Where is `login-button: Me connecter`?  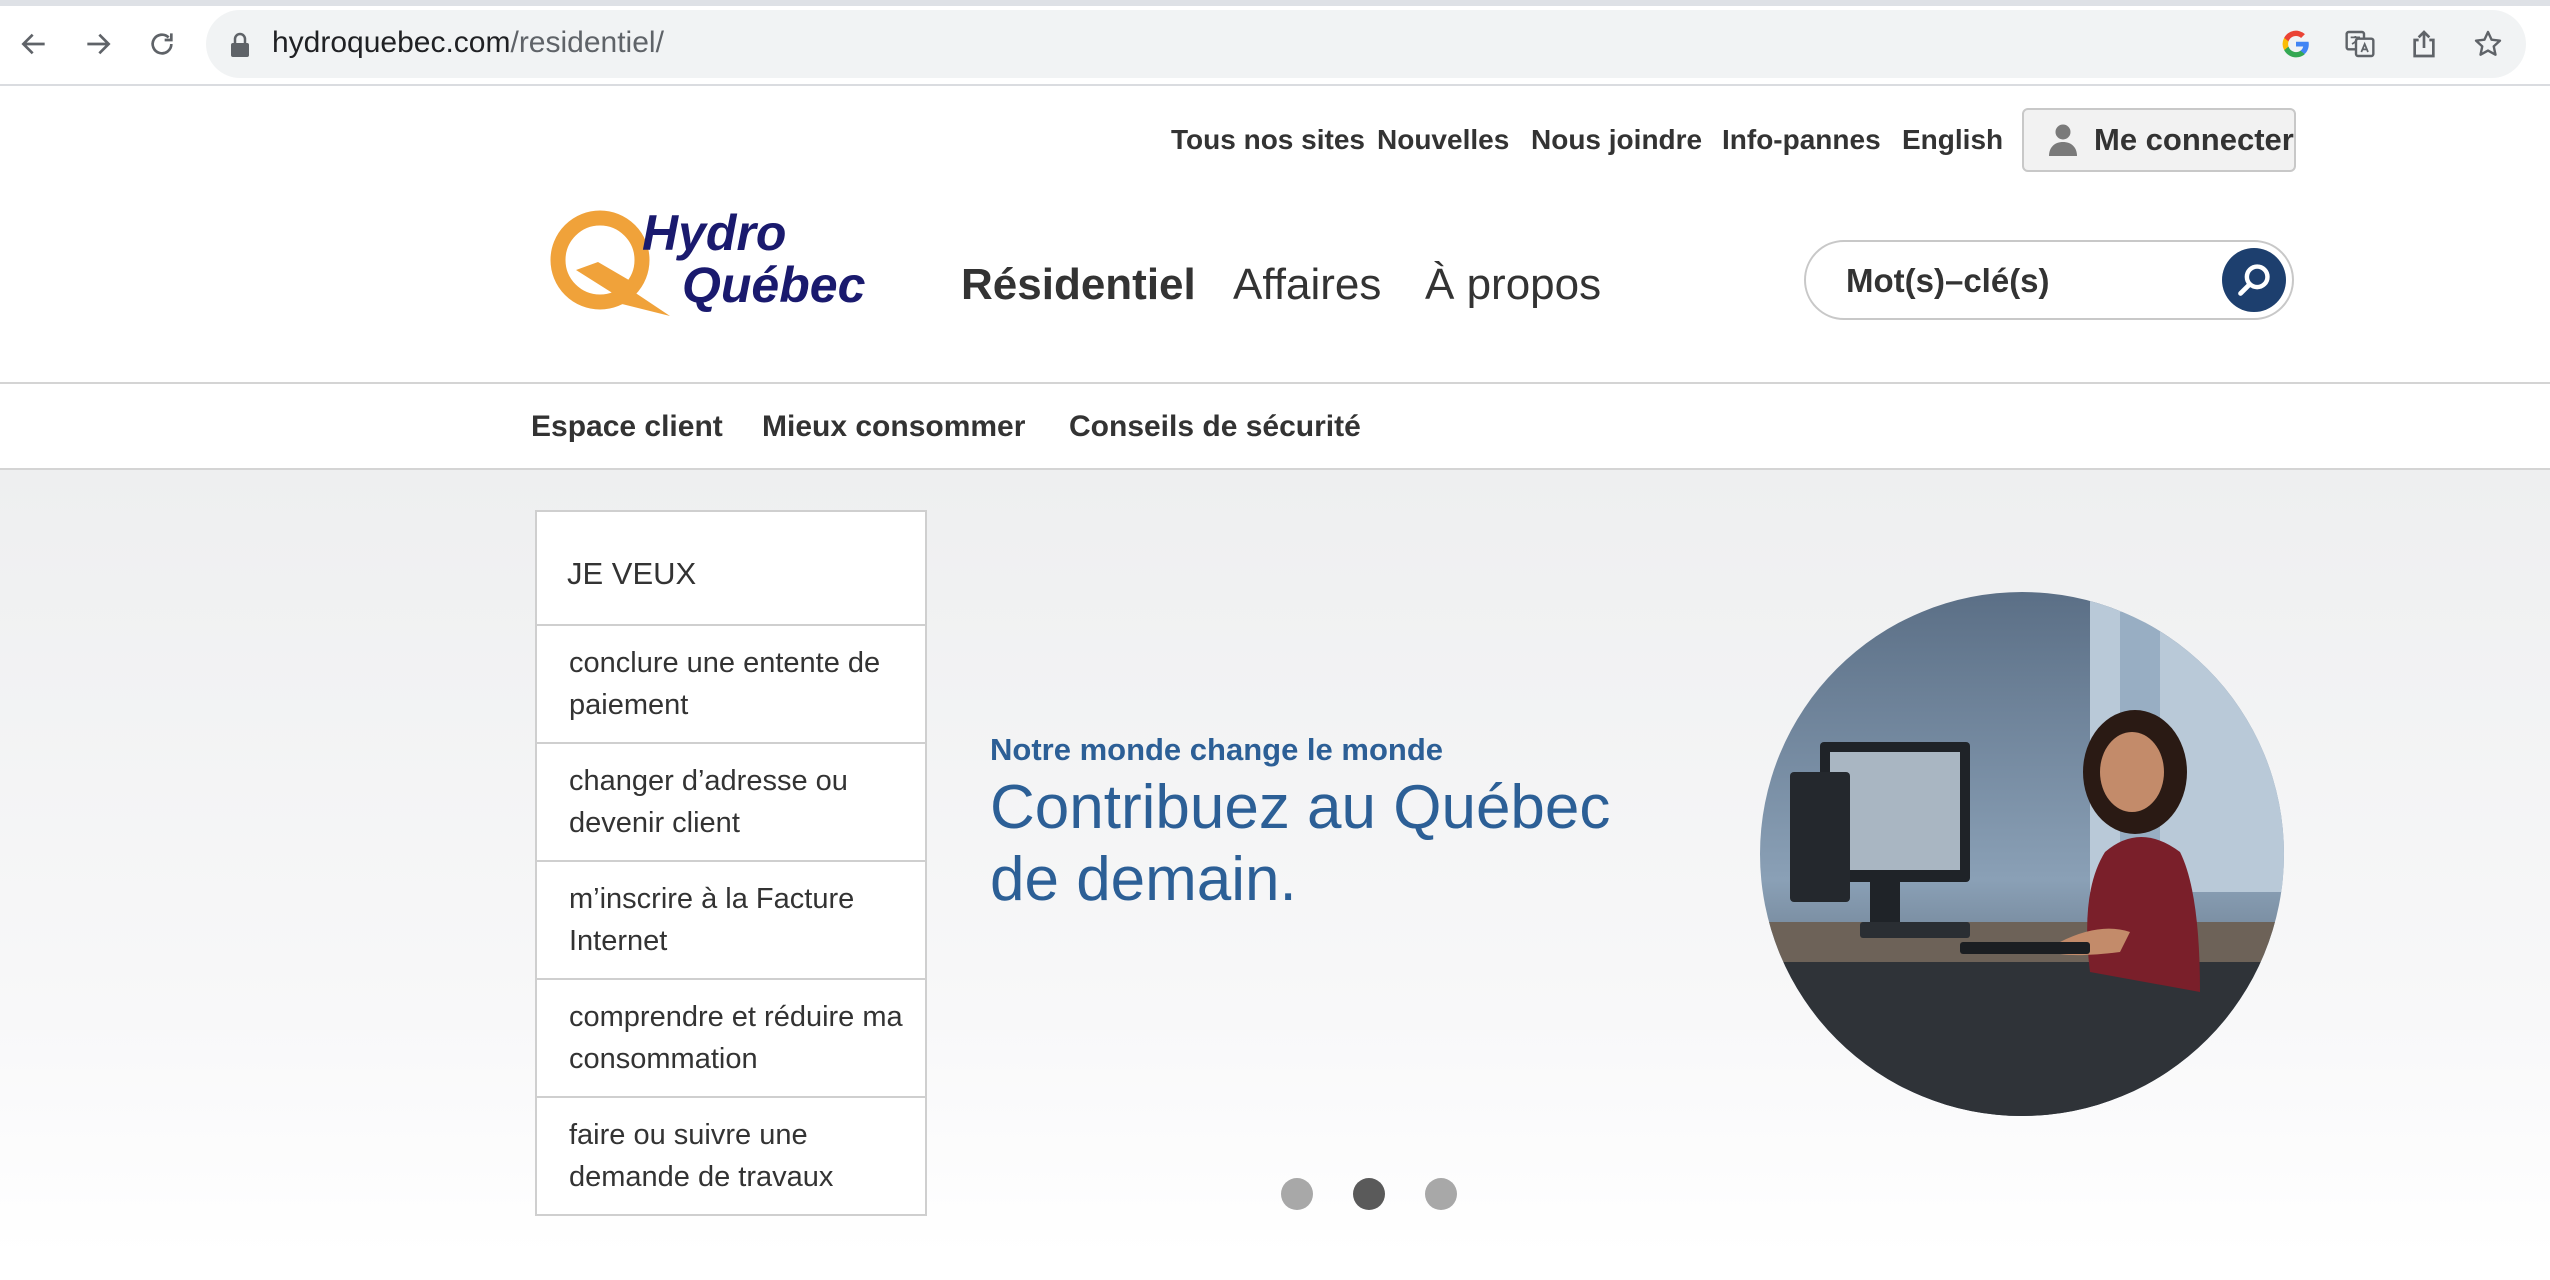
login-button: Me connecter is located at coordinates (2159, 140).